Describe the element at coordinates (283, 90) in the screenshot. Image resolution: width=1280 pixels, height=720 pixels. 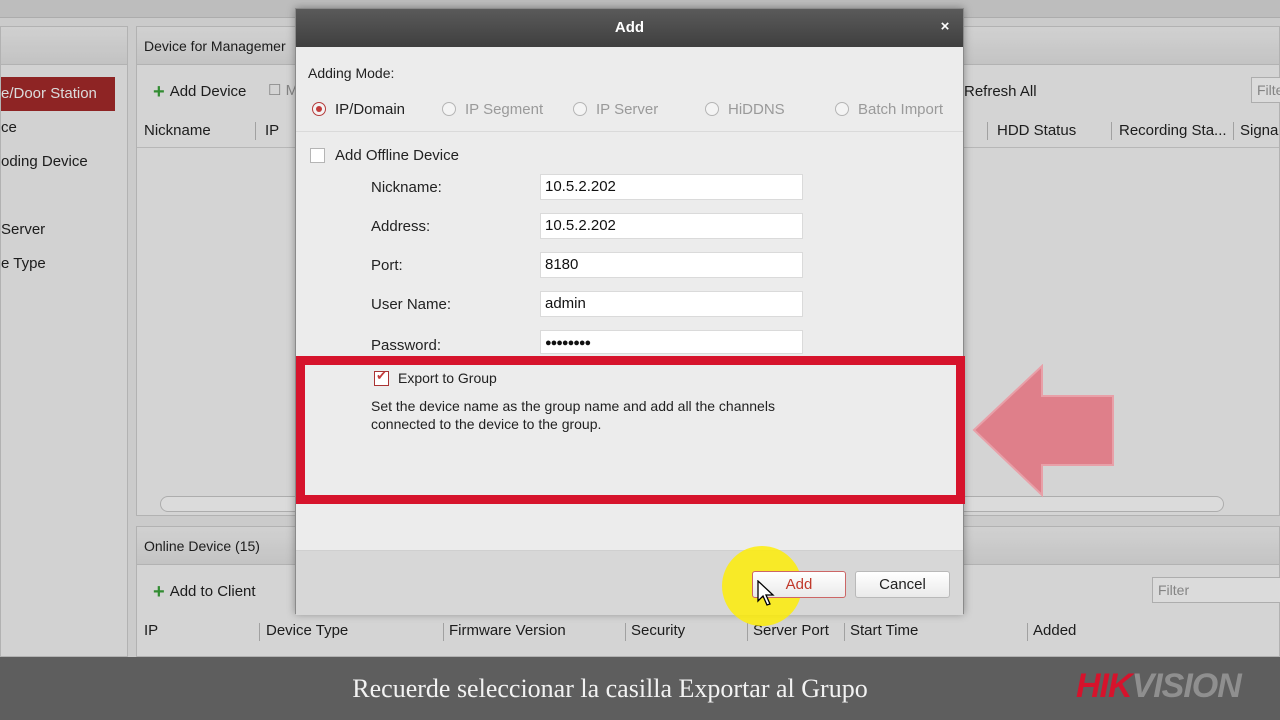
I see `modify-button: ☐ M` at that location.